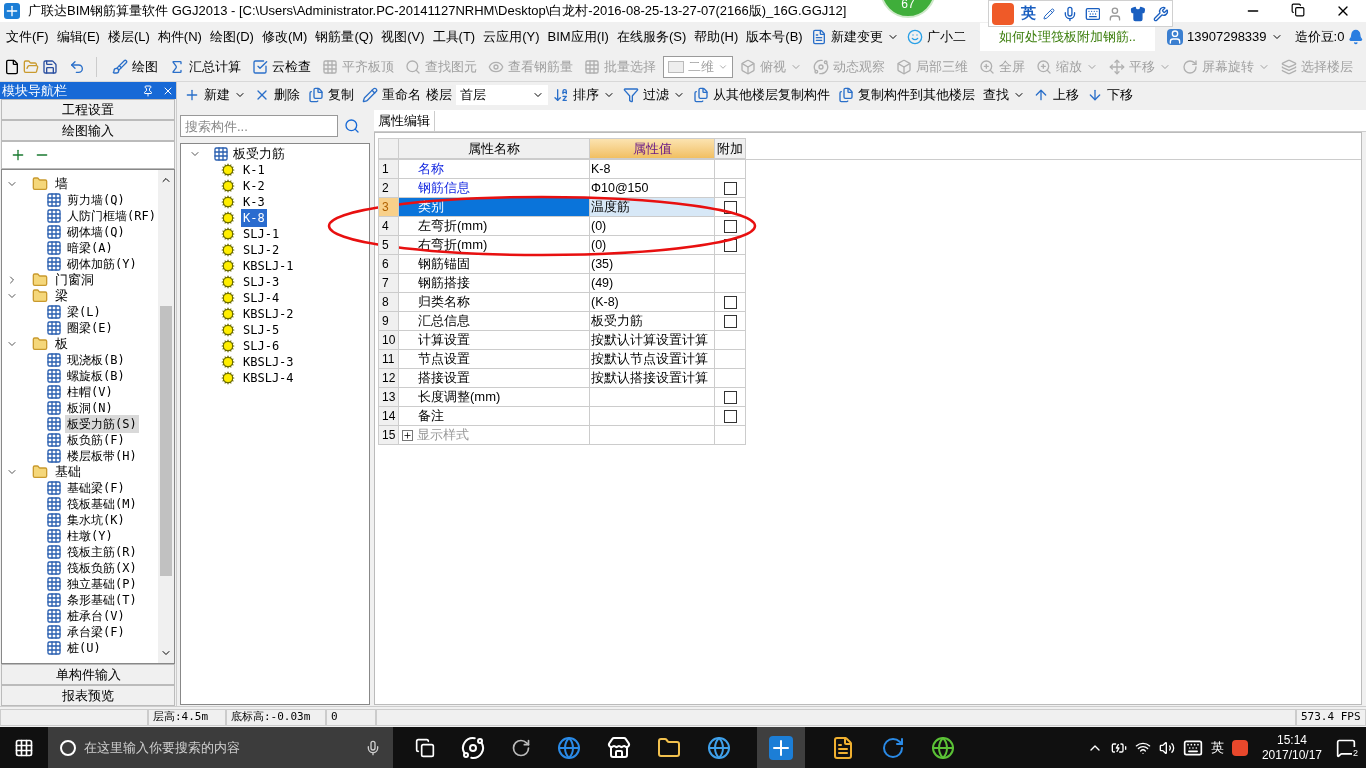 This screenshot has width=1366, height=768. I want to click on keyboard-icon, so click(1092, 13).